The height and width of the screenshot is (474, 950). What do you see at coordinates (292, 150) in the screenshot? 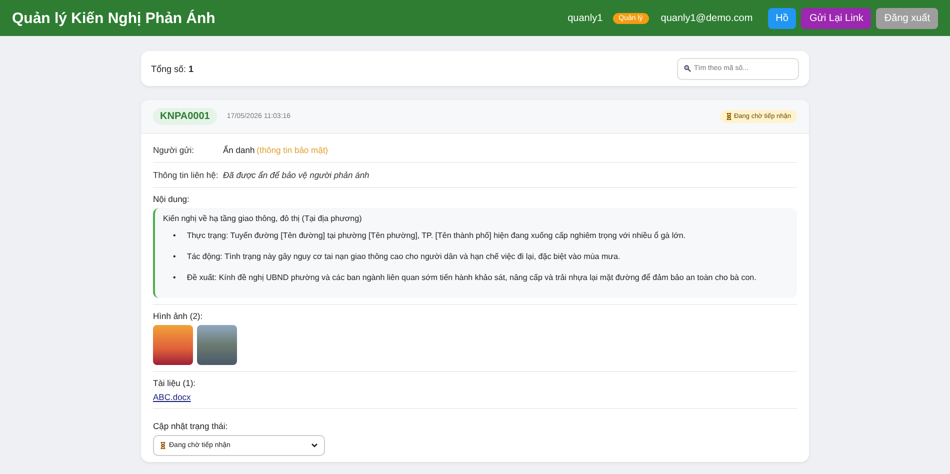
I see `privacy-note: (thông tin bảo mật)` at bounding box center [292, 150].